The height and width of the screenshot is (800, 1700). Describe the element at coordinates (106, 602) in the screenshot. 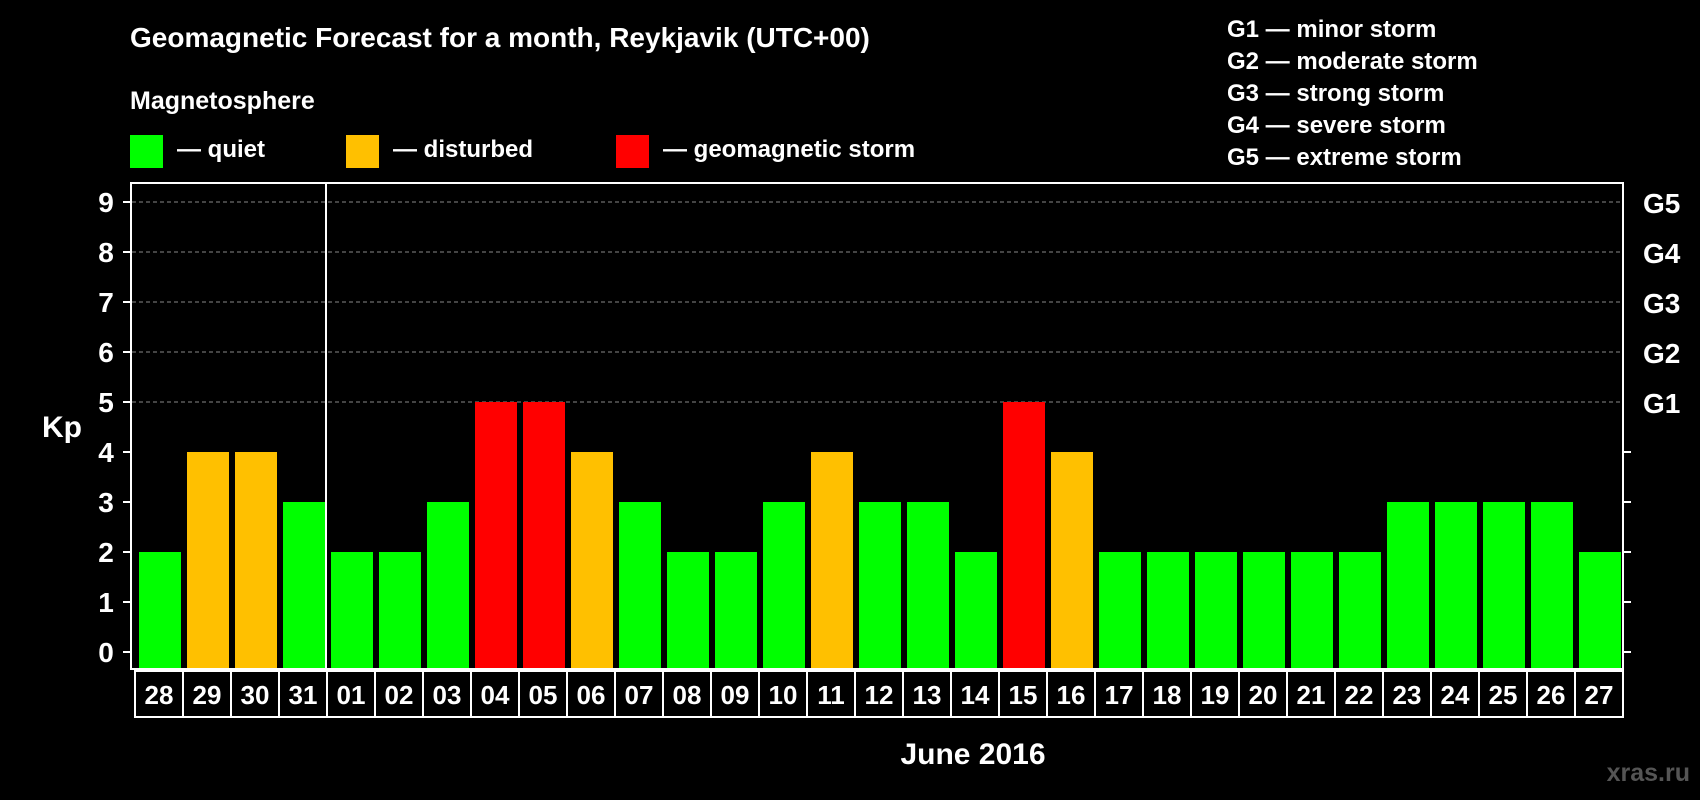

I see `y-tick-label: 1` at that location.